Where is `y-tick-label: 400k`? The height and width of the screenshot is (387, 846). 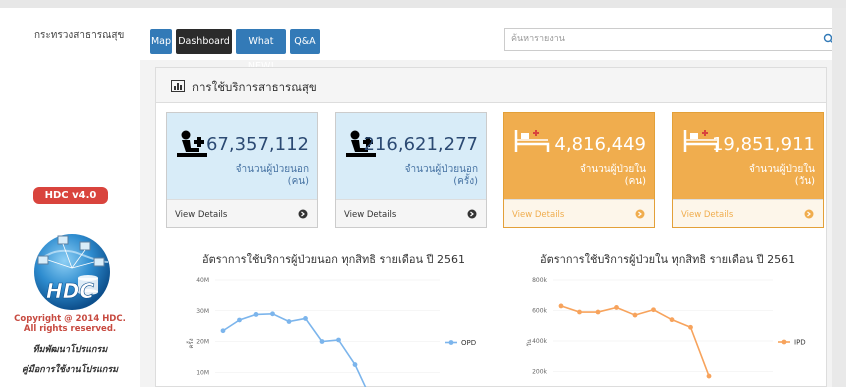 y-tick-label: 400k is located at coordinates (539, 341).